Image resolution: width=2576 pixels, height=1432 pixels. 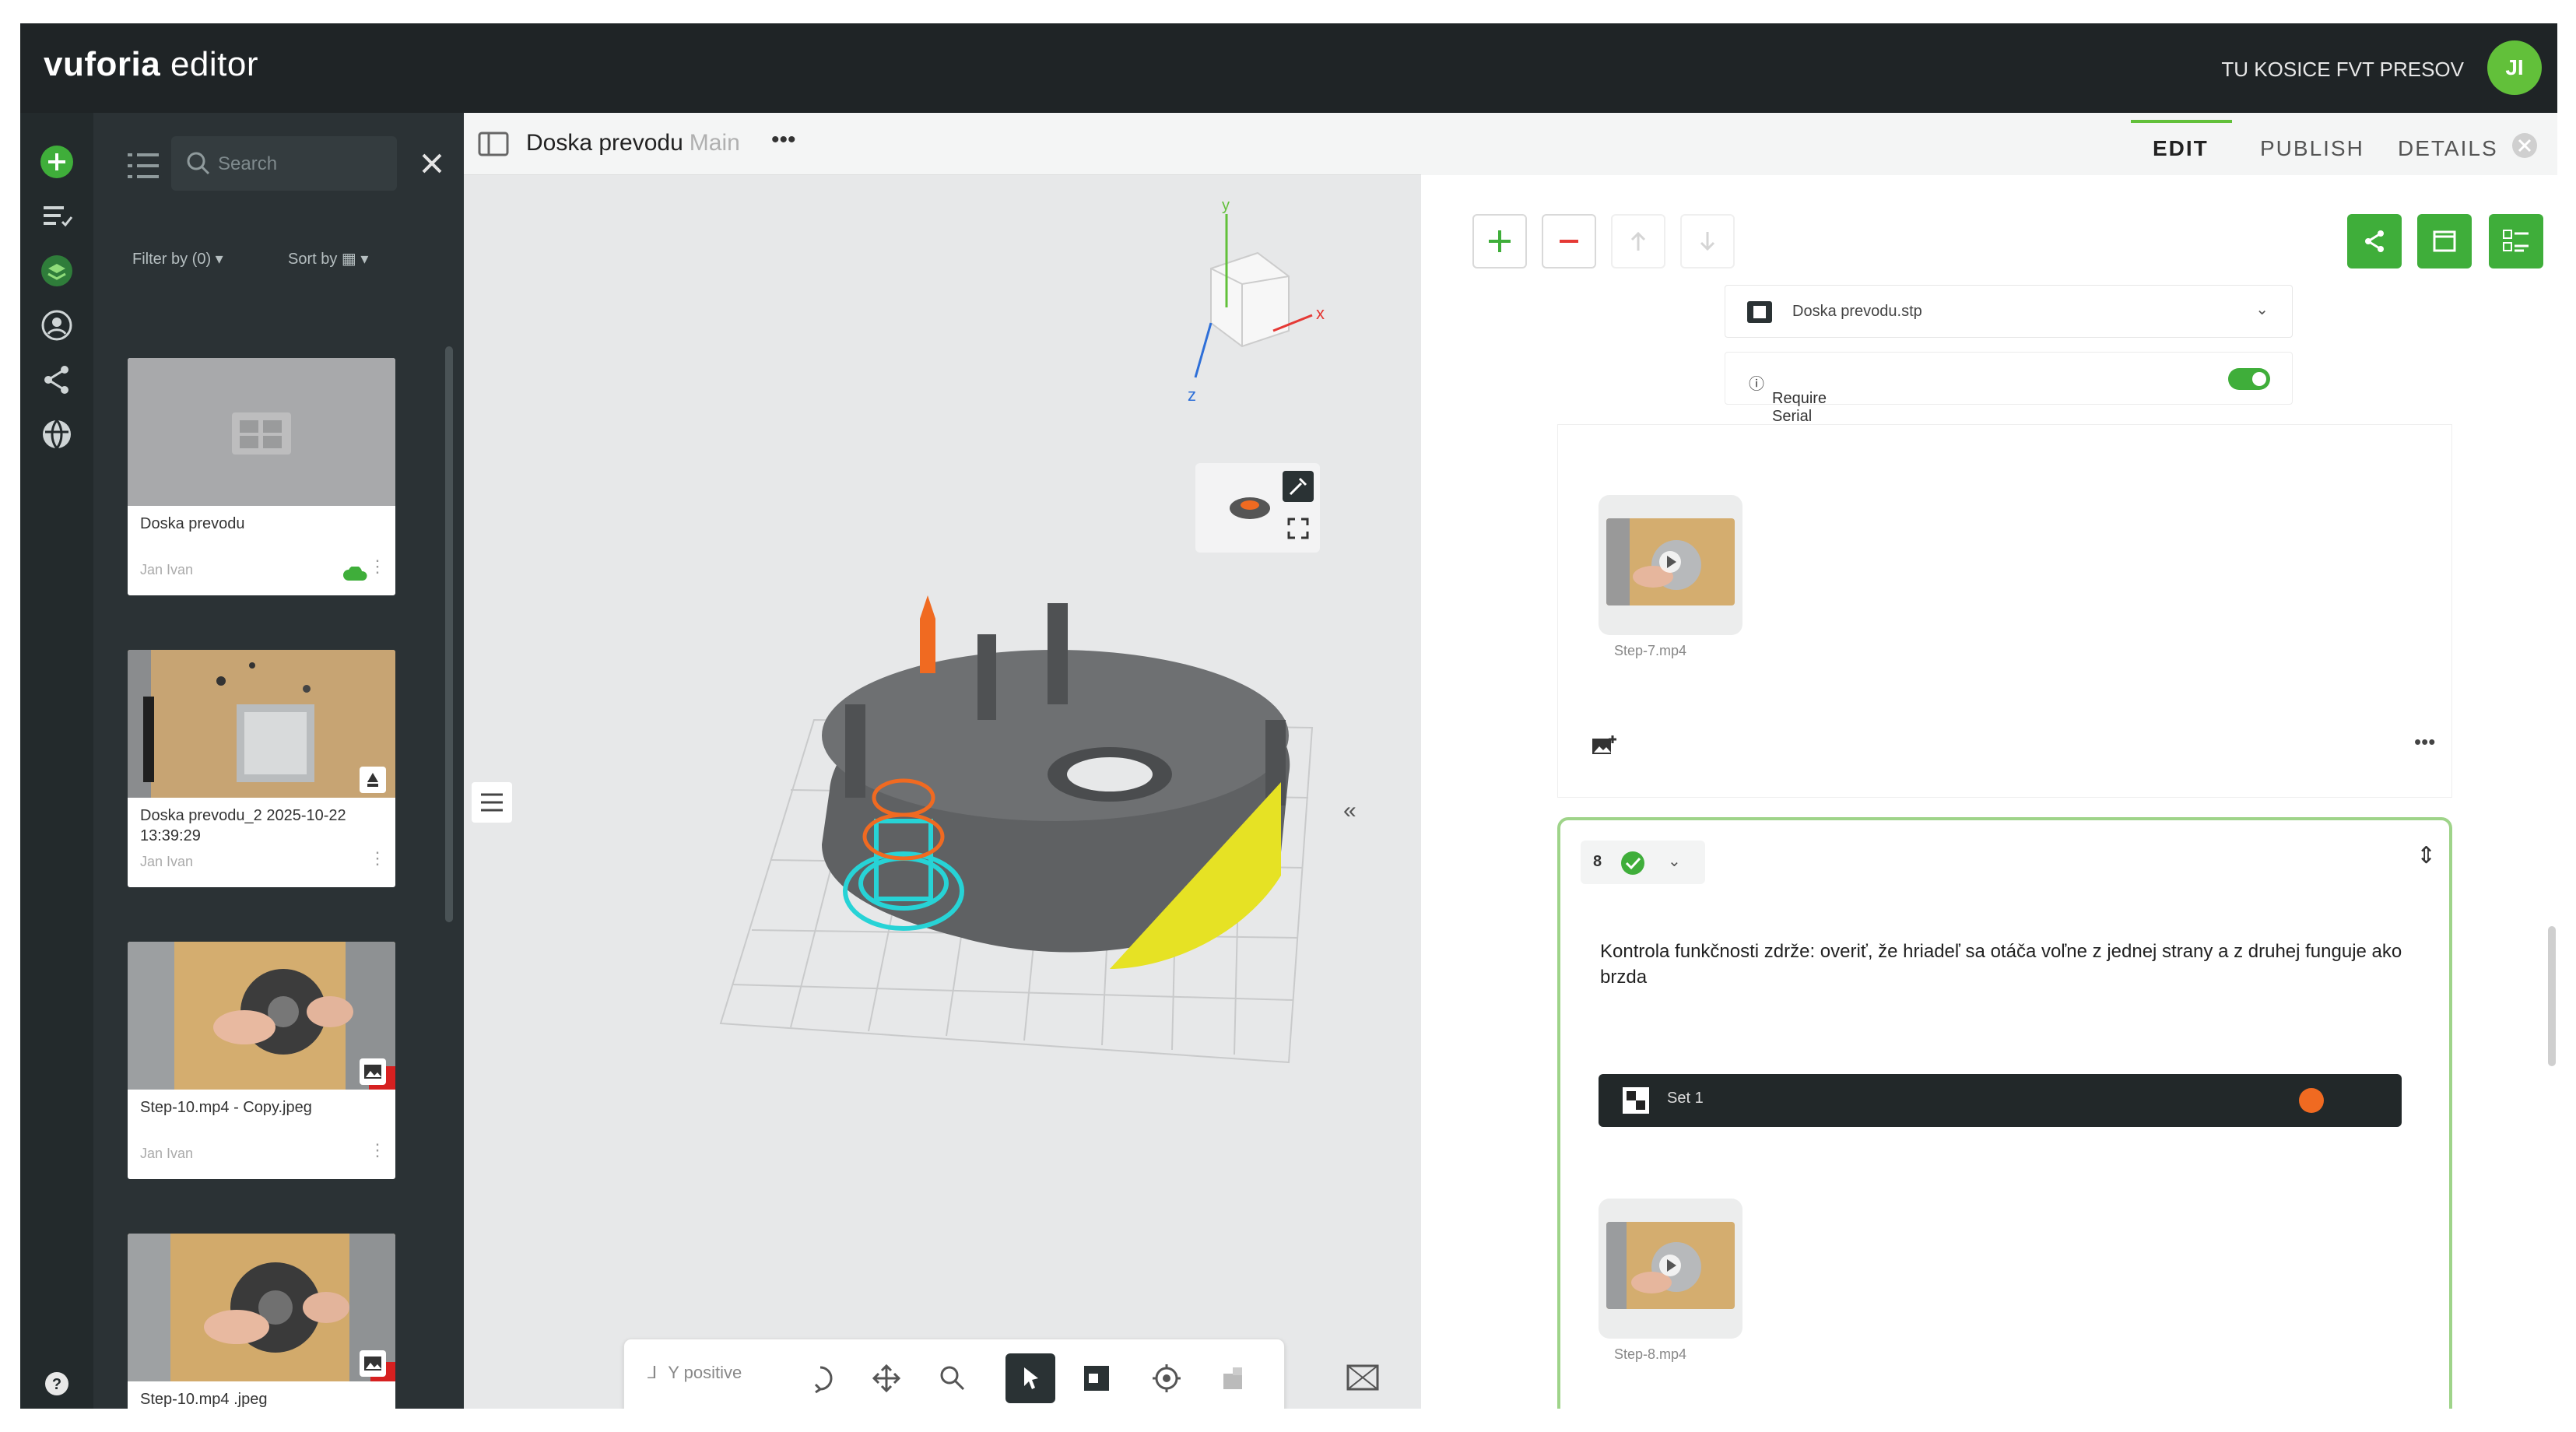 I want to click on viewport-toolbar: ⅃ Y positive, so click(x=954, y=1374).